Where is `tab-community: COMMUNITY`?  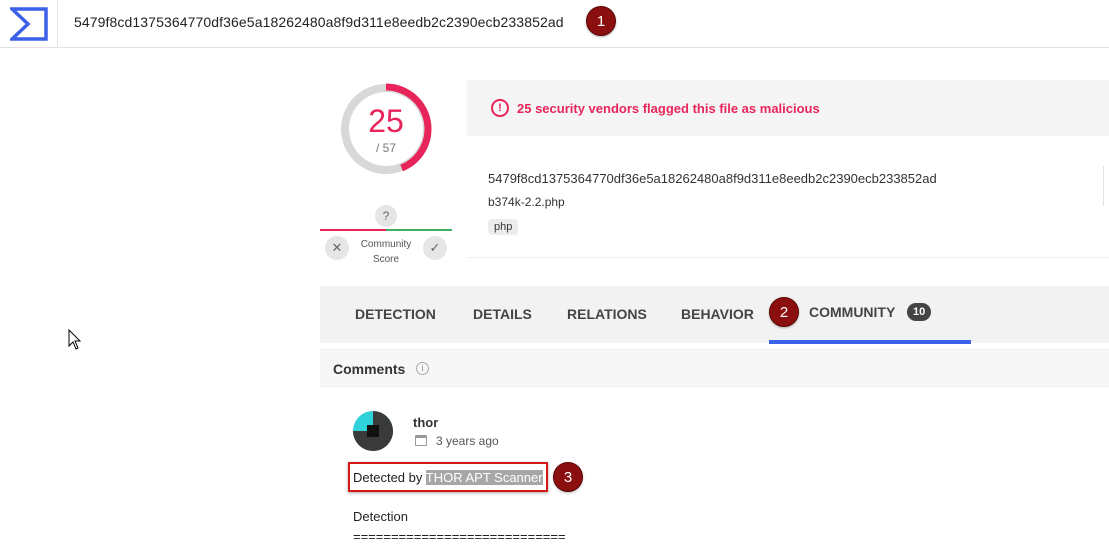 tab-community: COMMUNITY is located at coordinates (852, 312).